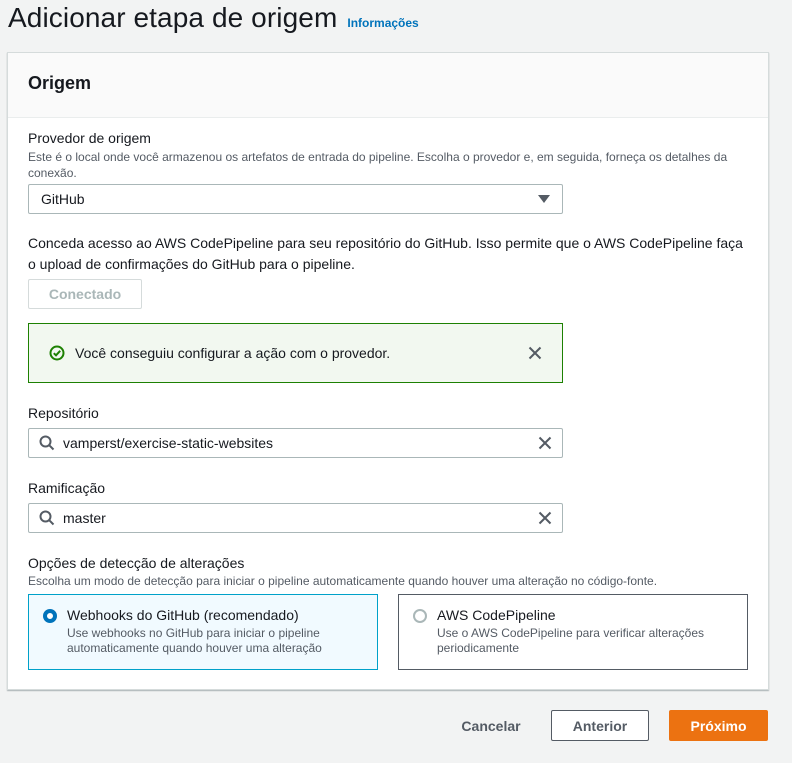  Describe the element at coordinates (478, 648) in the screenshot. I see `option-codepipeline-desc-line2: periodicamente` at that location.